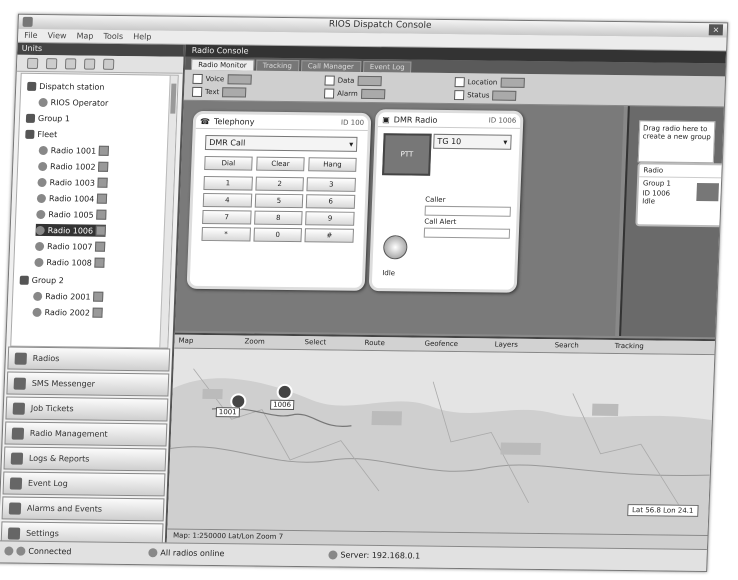 Image resolution: width=738 pixels, height=580 pixels. What do you see at coordinates (227, 217) in the screenshot?
I see `key-7: 7` at bounding box center [227, 217].